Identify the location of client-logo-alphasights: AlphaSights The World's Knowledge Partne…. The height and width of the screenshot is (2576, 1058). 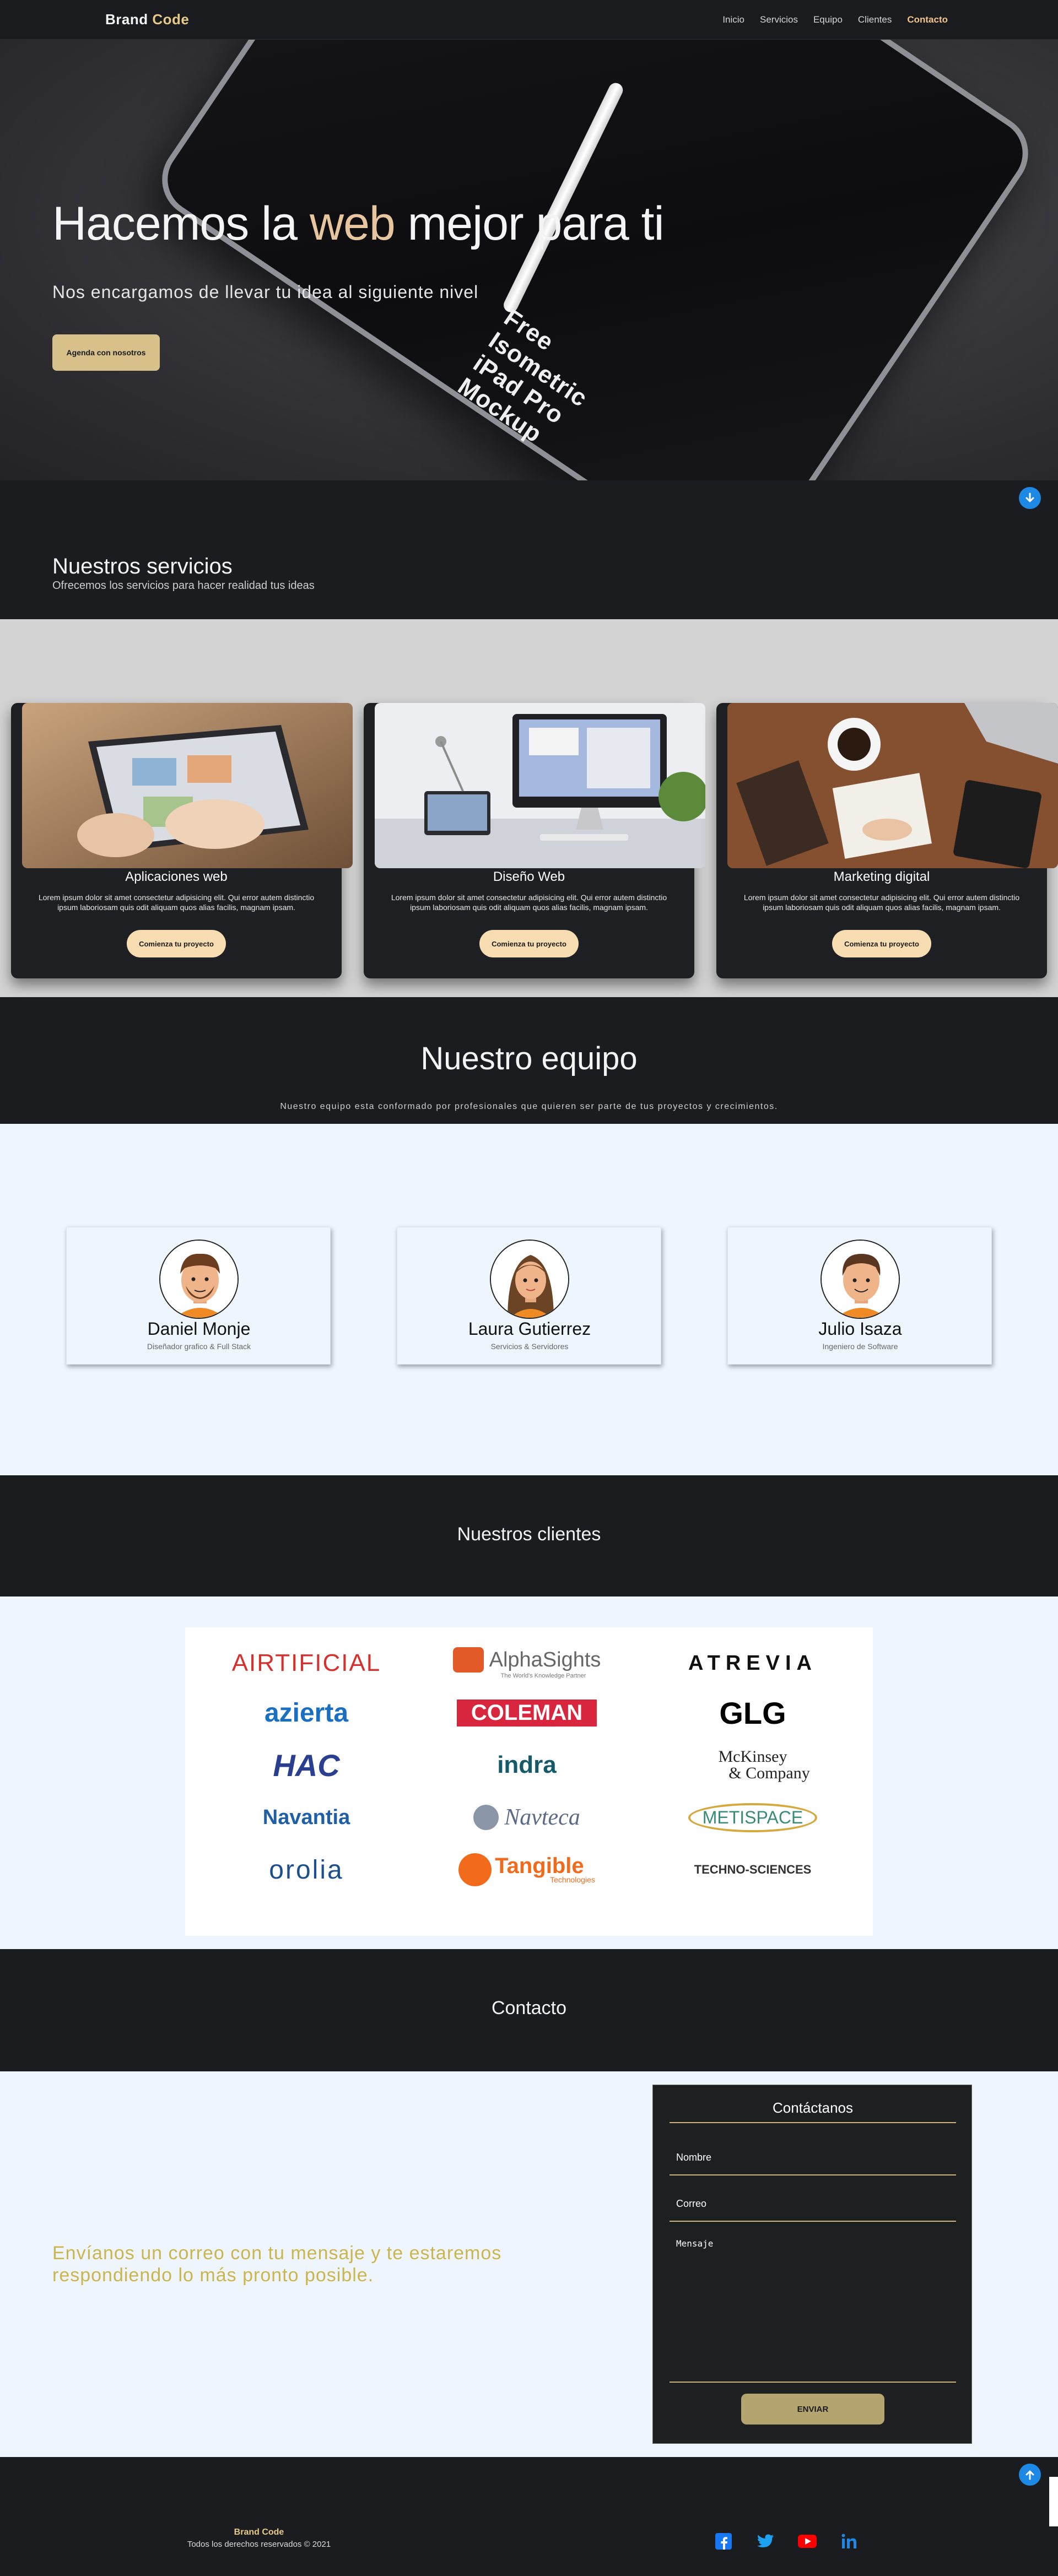
(526, 1663).